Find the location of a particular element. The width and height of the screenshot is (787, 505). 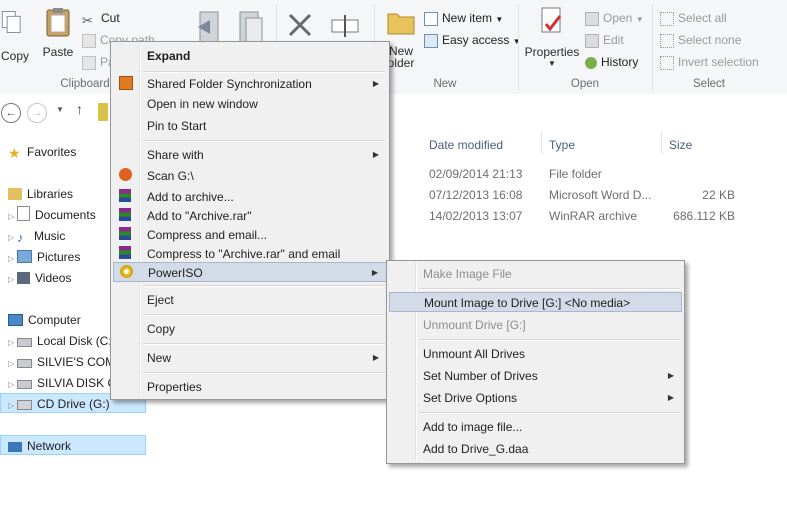

menu-item-expand: Expand is located at coordinates (250, 56).